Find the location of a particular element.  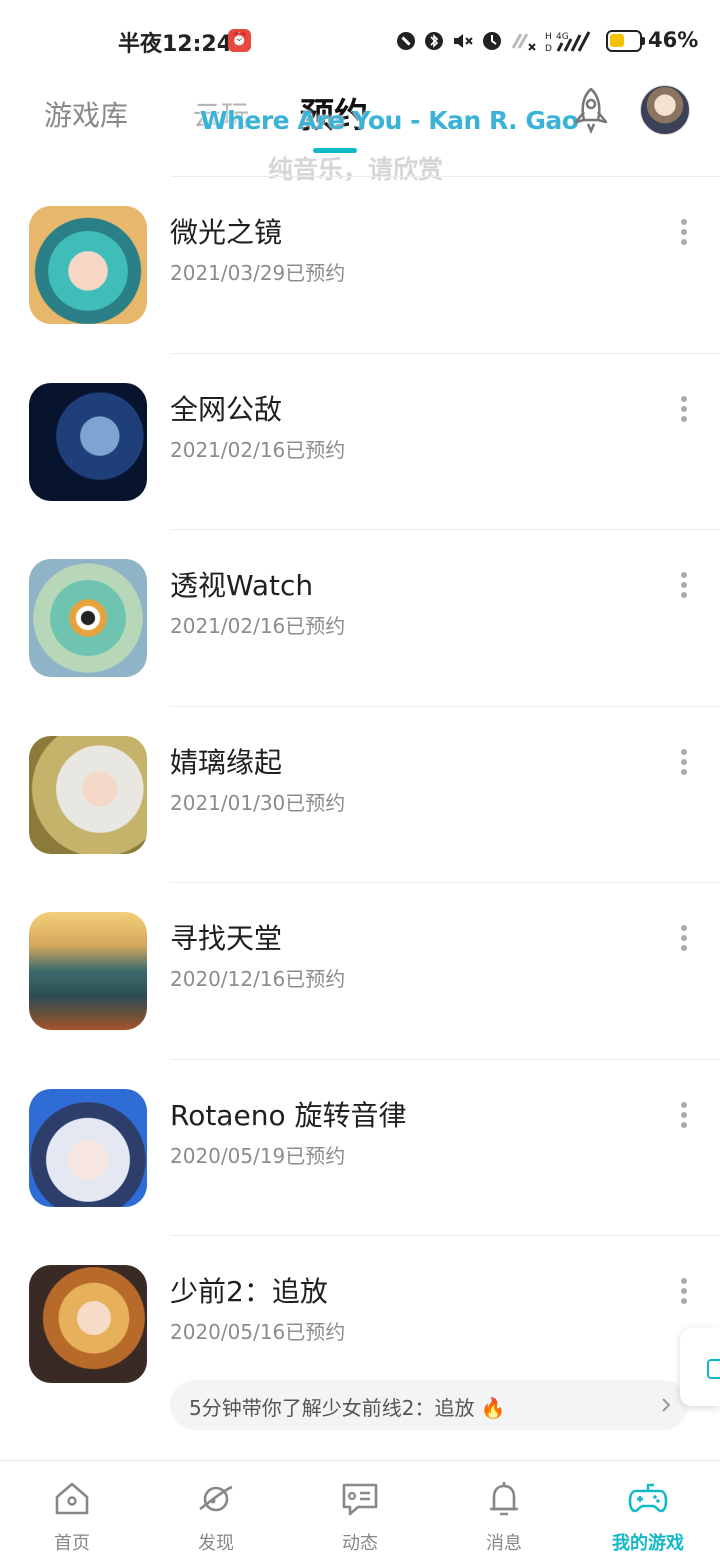

tab-game-library: 游戏库 is located at coordinates (86, 114).